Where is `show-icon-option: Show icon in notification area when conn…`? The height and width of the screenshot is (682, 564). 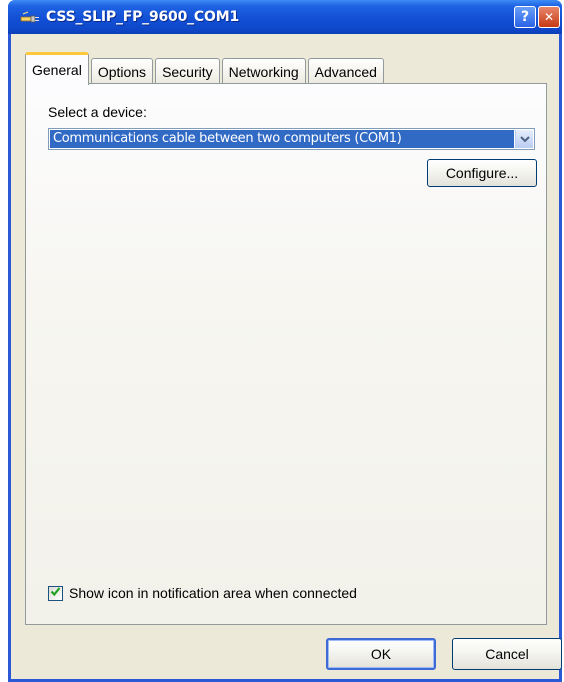 show-icon-option: Show icon in notification area when conn… is located at coordinates (202, 593).